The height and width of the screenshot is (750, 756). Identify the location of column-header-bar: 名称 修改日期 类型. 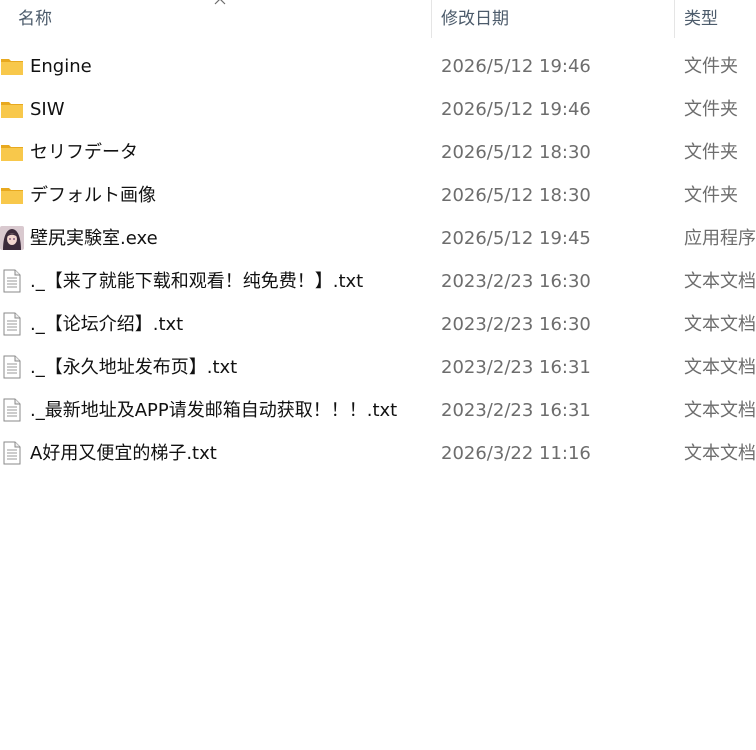
(378, 19).